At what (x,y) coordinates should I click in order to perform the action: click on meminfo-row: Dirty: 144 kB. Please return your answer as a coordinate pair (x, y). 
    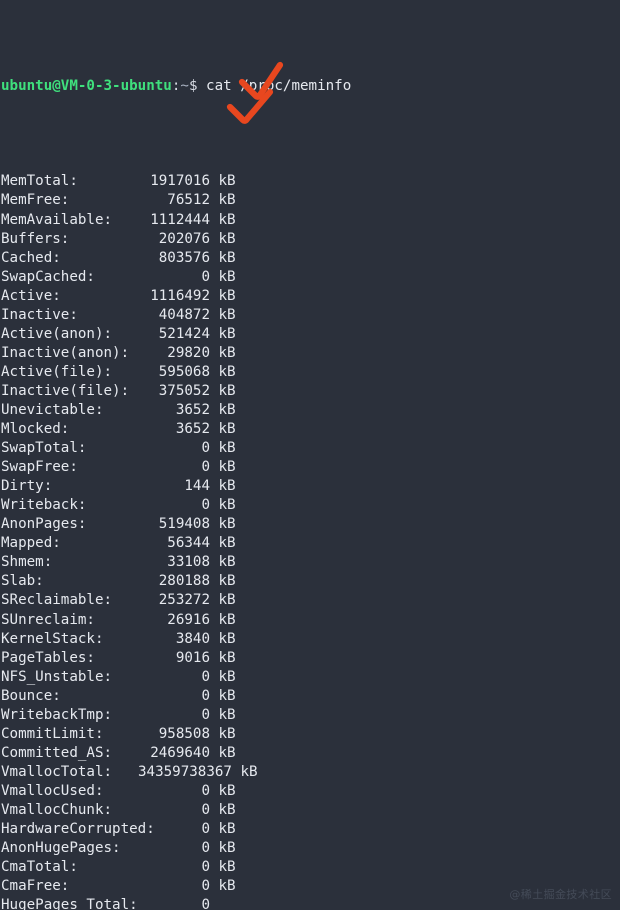
    Looking at the image, I should click on (176, 486).